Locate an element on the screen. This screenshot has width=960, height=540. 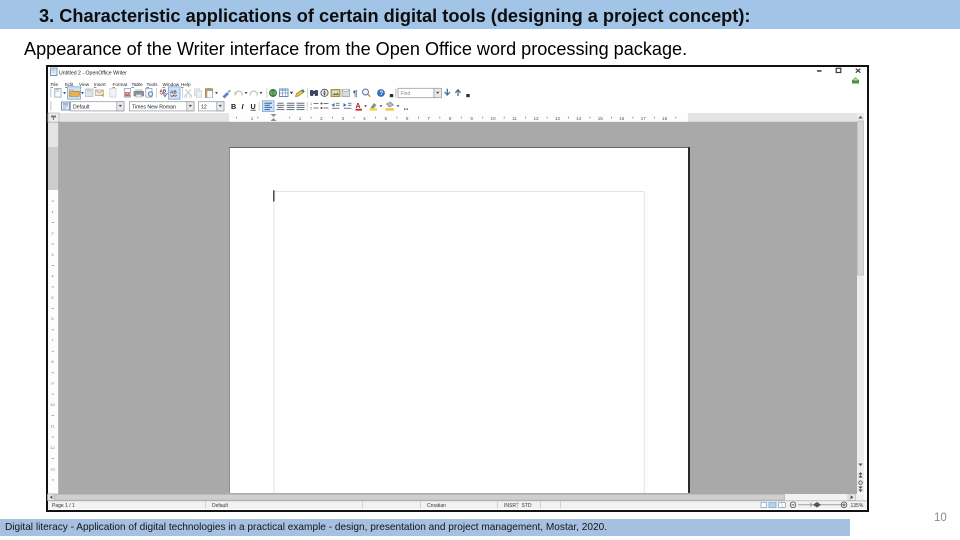
svg-text: Find is located at coordinates (406, 94).